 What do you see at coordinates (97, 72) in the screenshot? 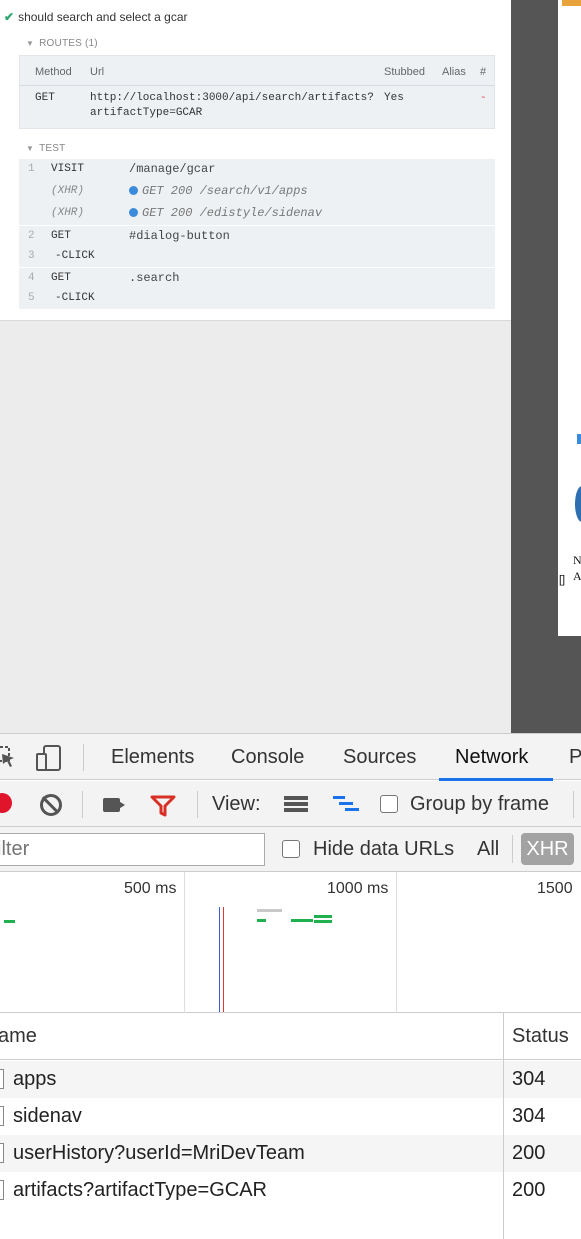
I see `routes-col-url: Url` at bounding box center [97, 72].